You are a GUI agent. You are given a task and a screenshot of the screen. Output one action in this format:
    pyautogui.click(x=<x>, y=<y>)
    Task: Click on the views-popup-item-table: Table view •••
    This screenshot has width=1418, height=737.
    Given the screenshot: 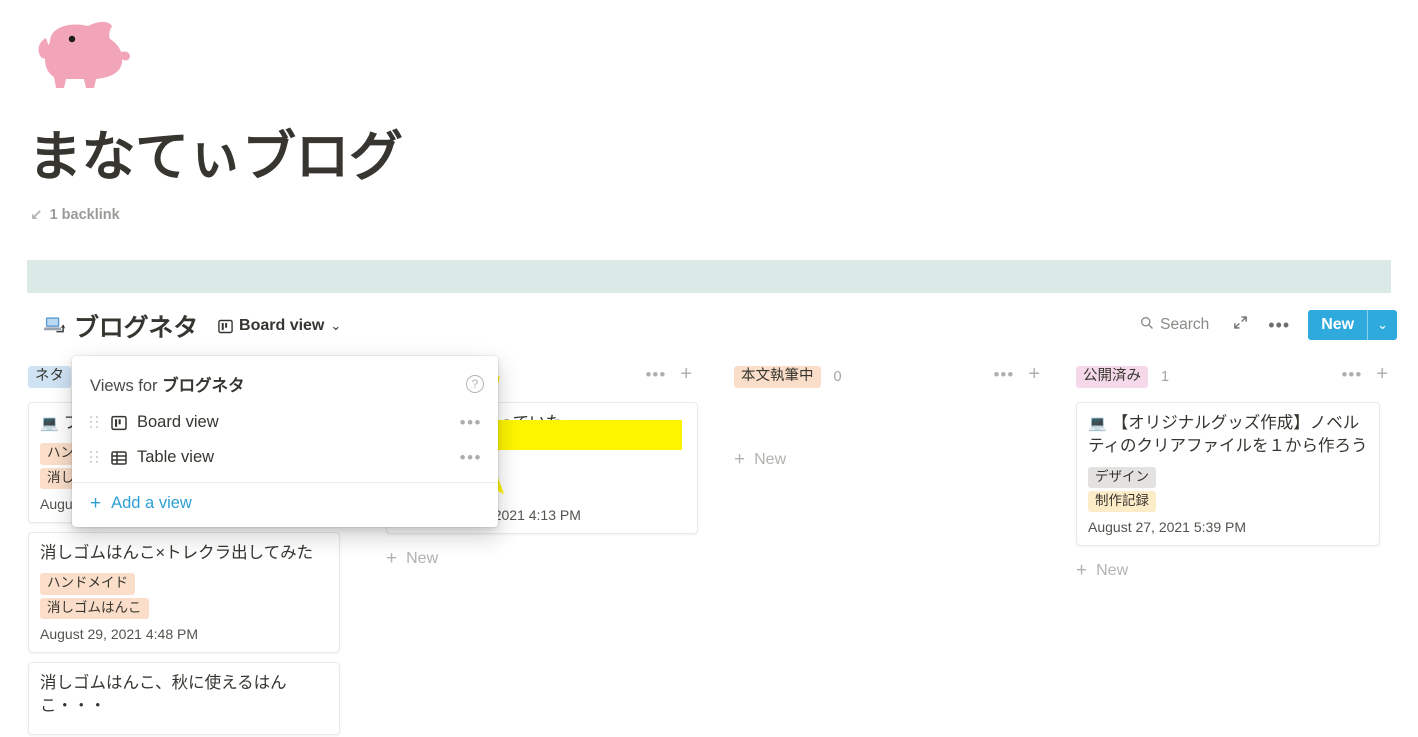 What is the action you would take?
    pyautogui.click(x=285, y=457)
    